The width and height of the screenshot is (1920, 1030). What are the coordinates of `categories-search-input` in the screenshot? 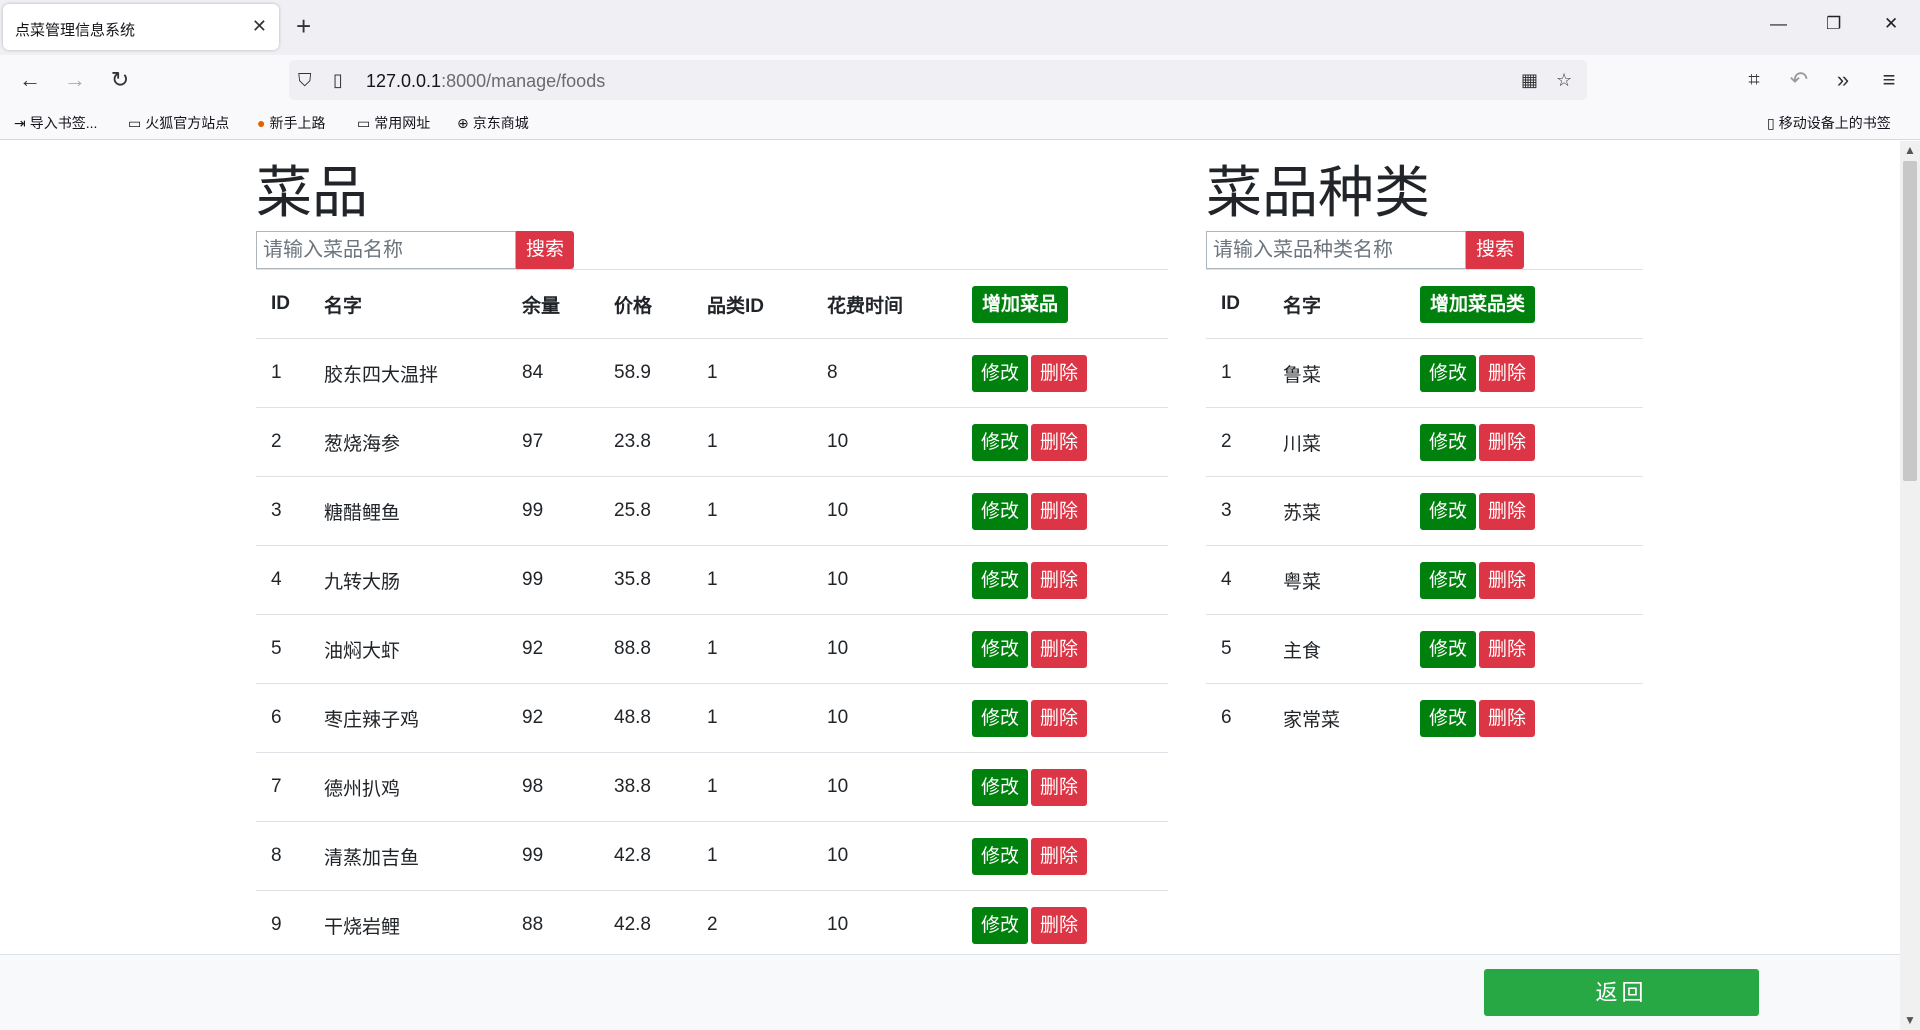 It's located at (1336, 250).